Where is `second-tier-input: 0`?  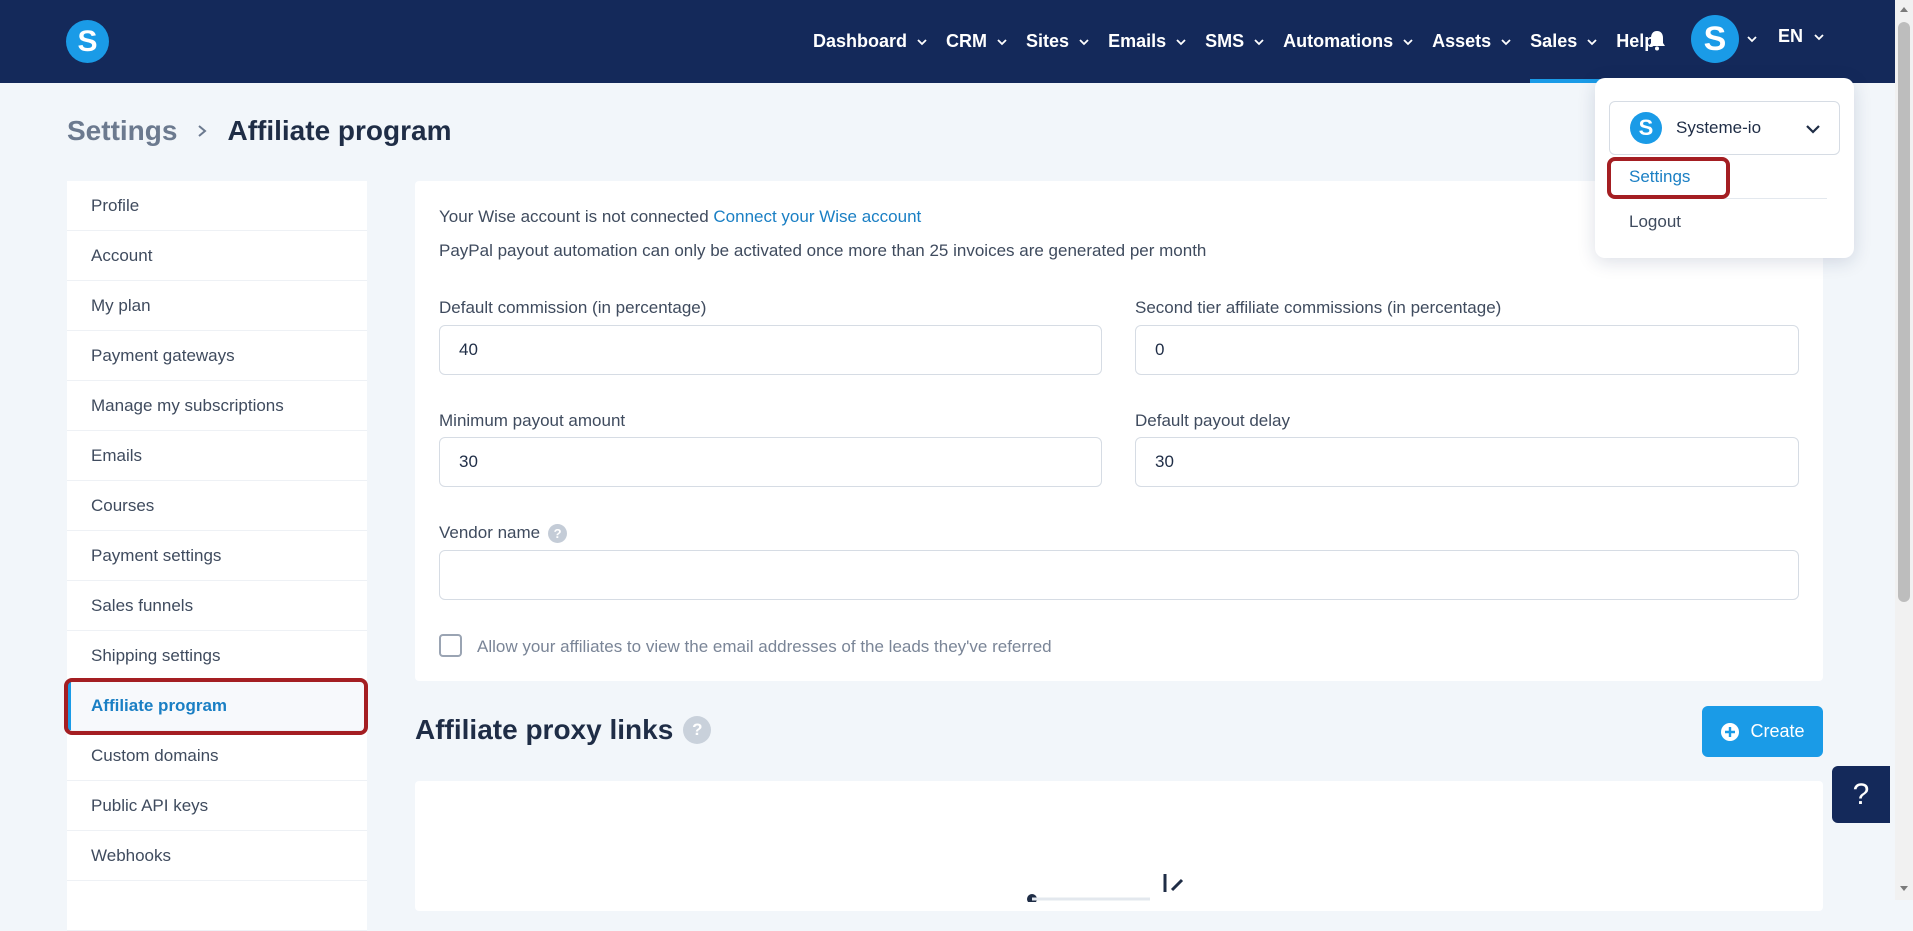
second-tier-input: 0 is located at coordinates (1467, 350).